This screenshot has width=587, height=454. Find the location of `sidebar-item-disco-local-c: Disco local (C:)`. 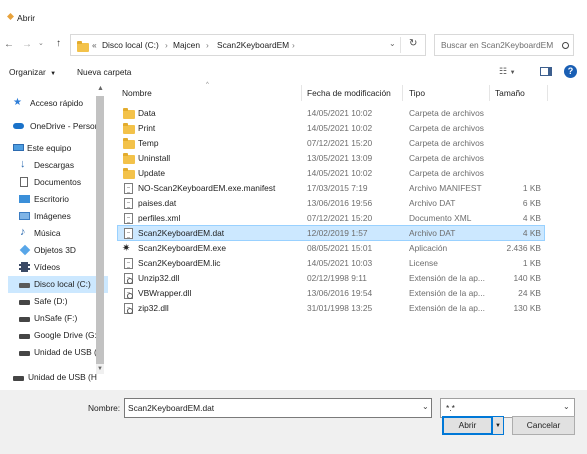

sidebar-item-disco-local-c: Disco local (C:) is located at coordinates (58, 284).